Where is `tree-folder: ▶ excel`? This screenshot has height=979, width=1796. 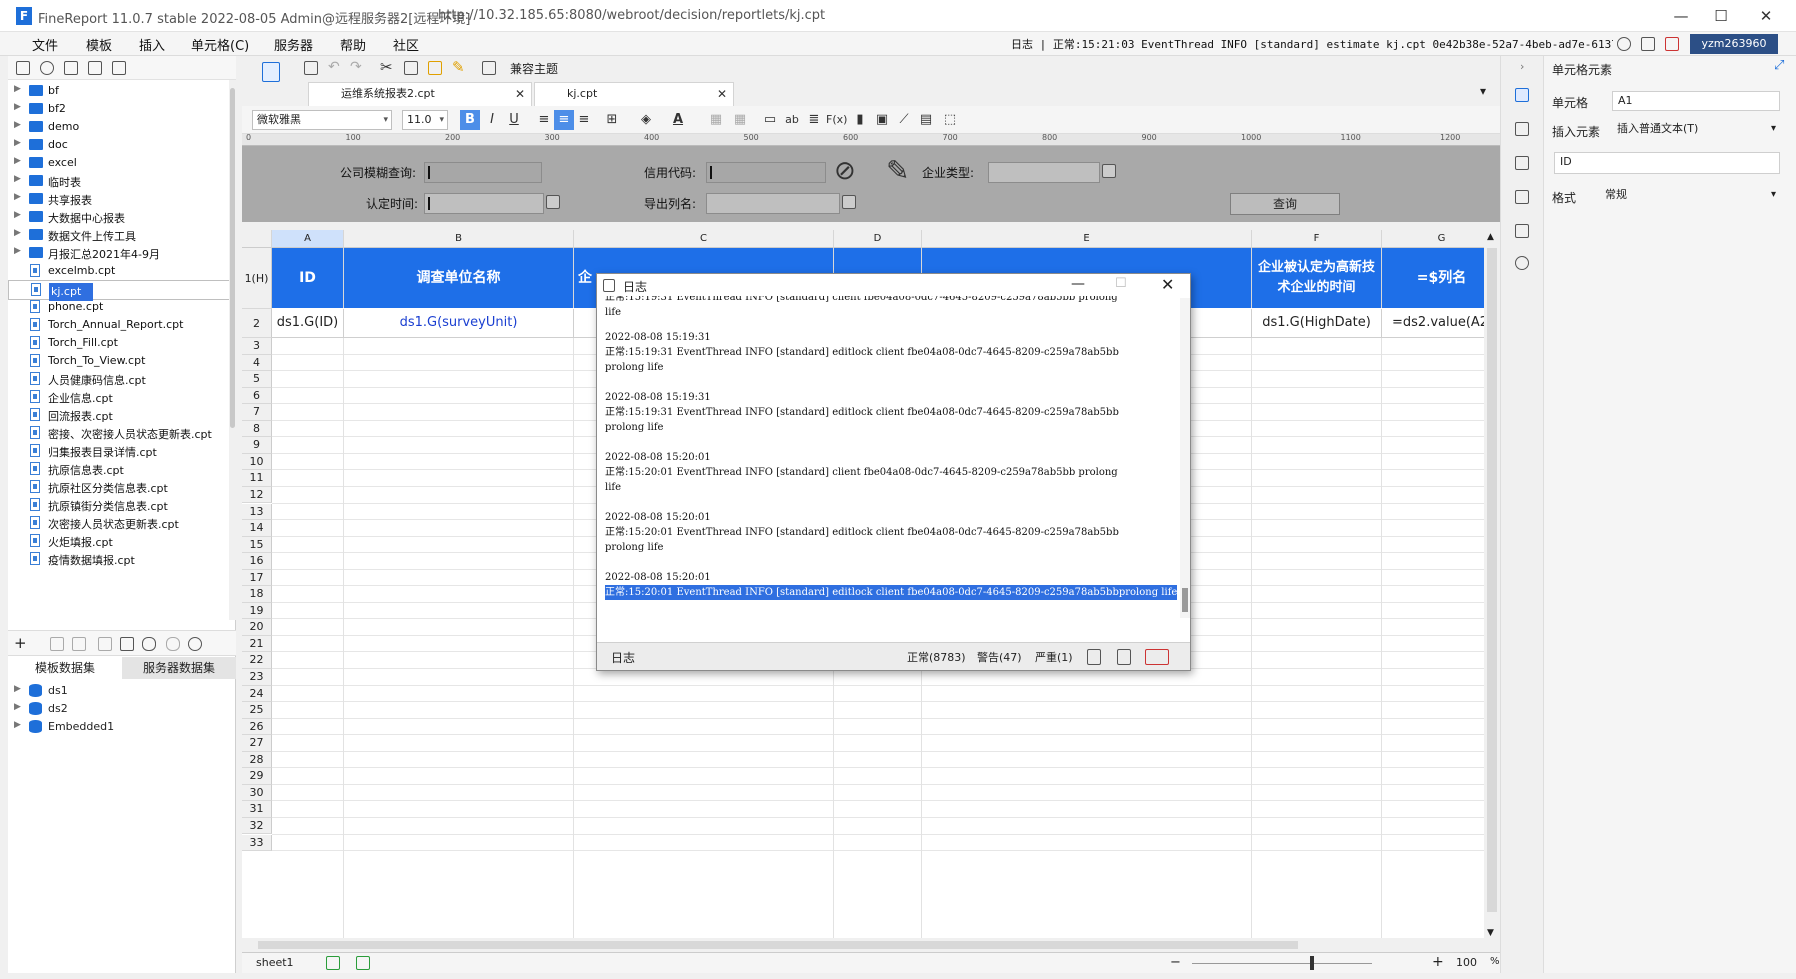
tree-folder: ▶ excel is located at coordinates (122, 163).